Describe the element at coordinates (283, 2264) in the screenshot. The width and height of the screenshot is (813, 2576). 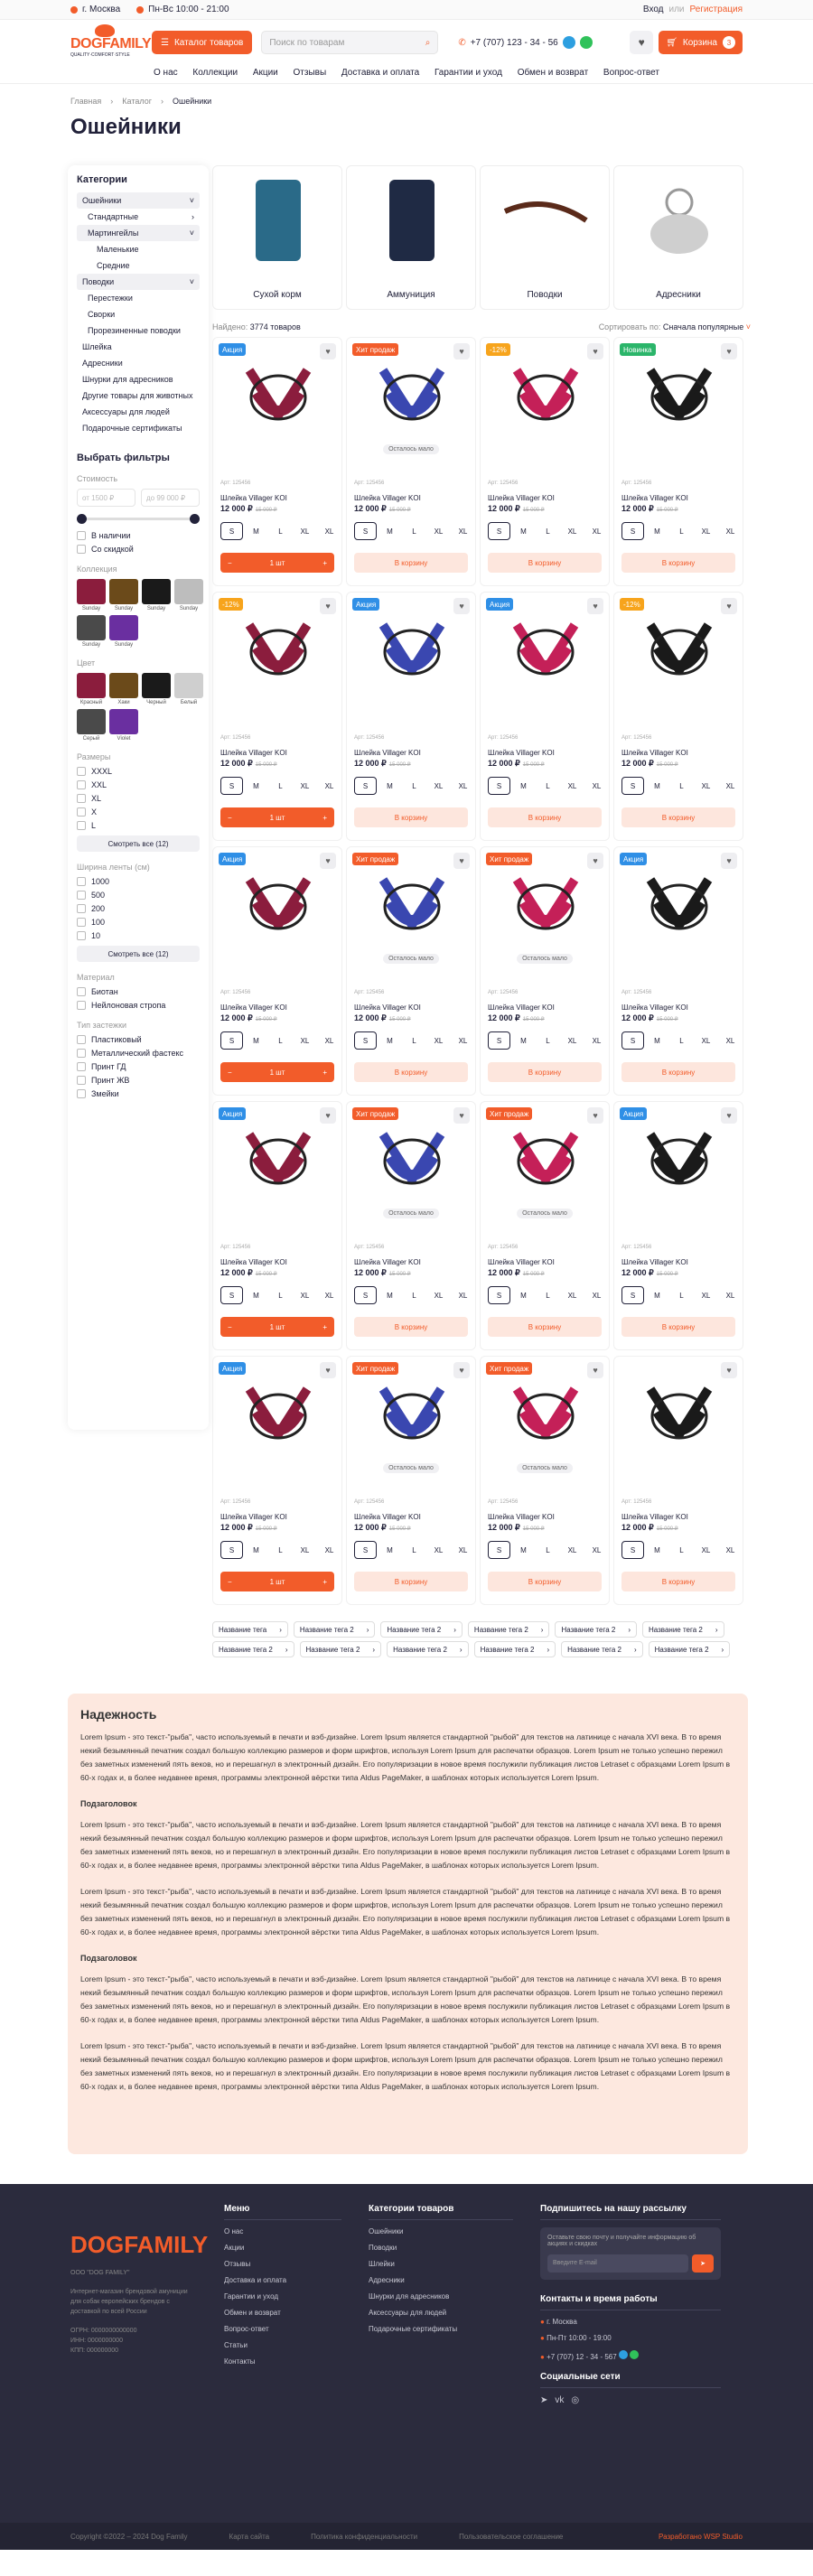
I see `footer-menu-link: Отзывы` at that location.